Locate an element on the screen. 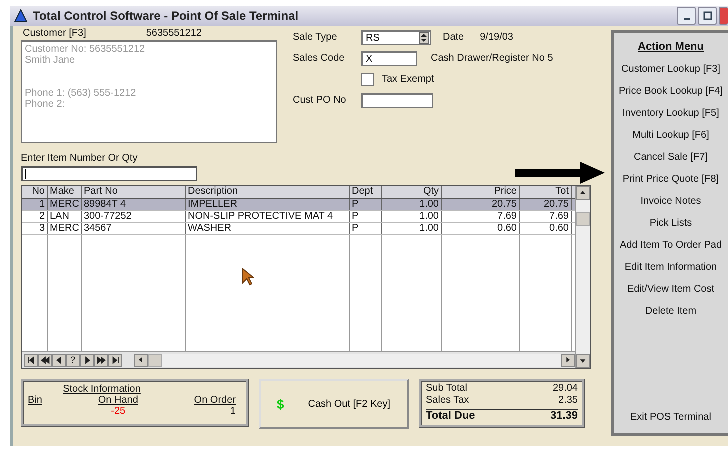  item-entry-field is located at coordinates (109, 173).